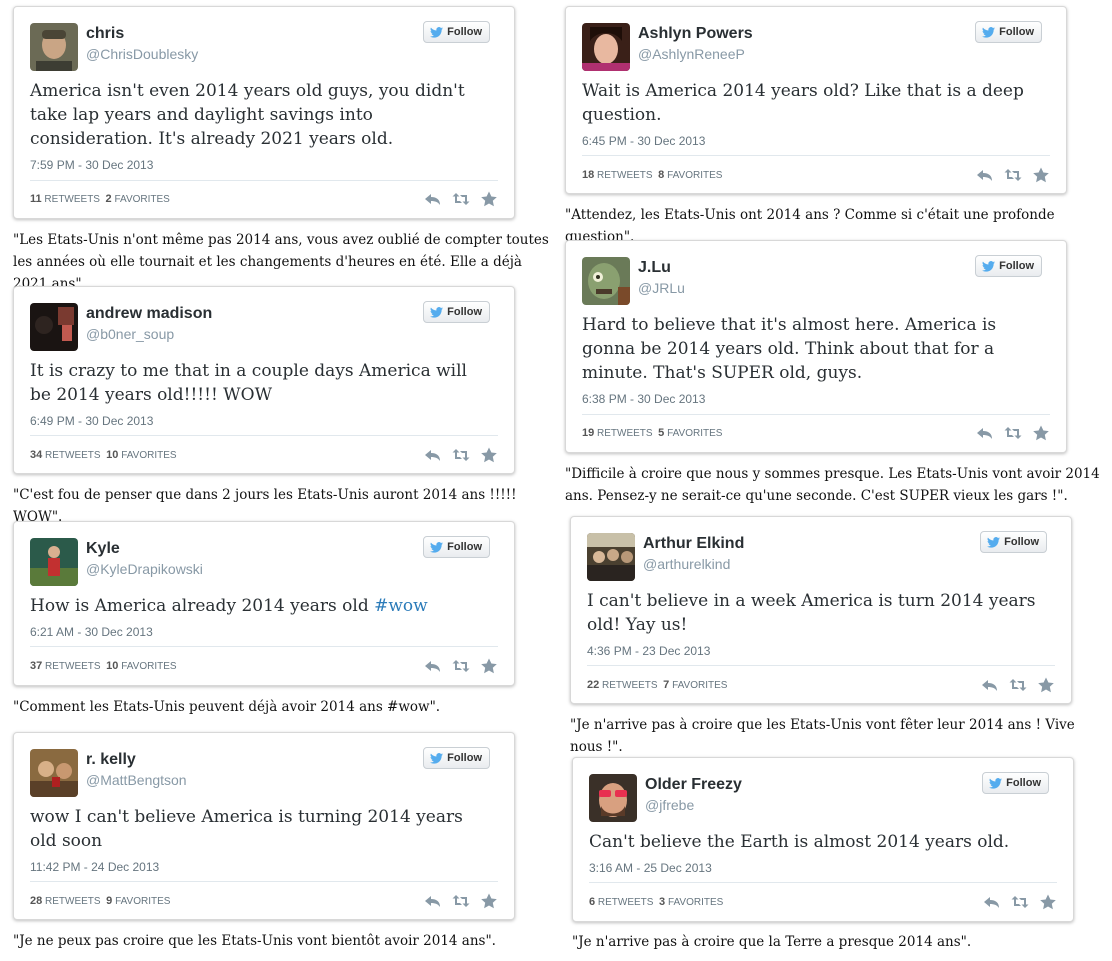 The height and width of the screenshot is (961, 1112). I want to click on favorite-count: 9, so click(109, 901).